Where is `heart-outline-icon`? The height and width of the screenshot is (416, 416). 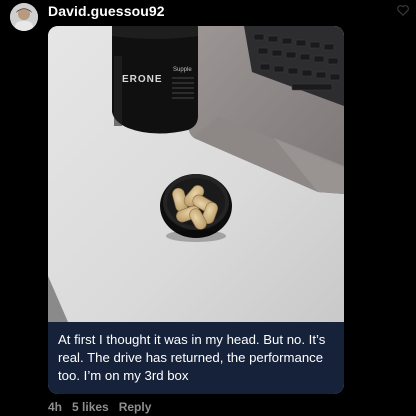 heart-outline-icon is located at coordinates (403, 10).